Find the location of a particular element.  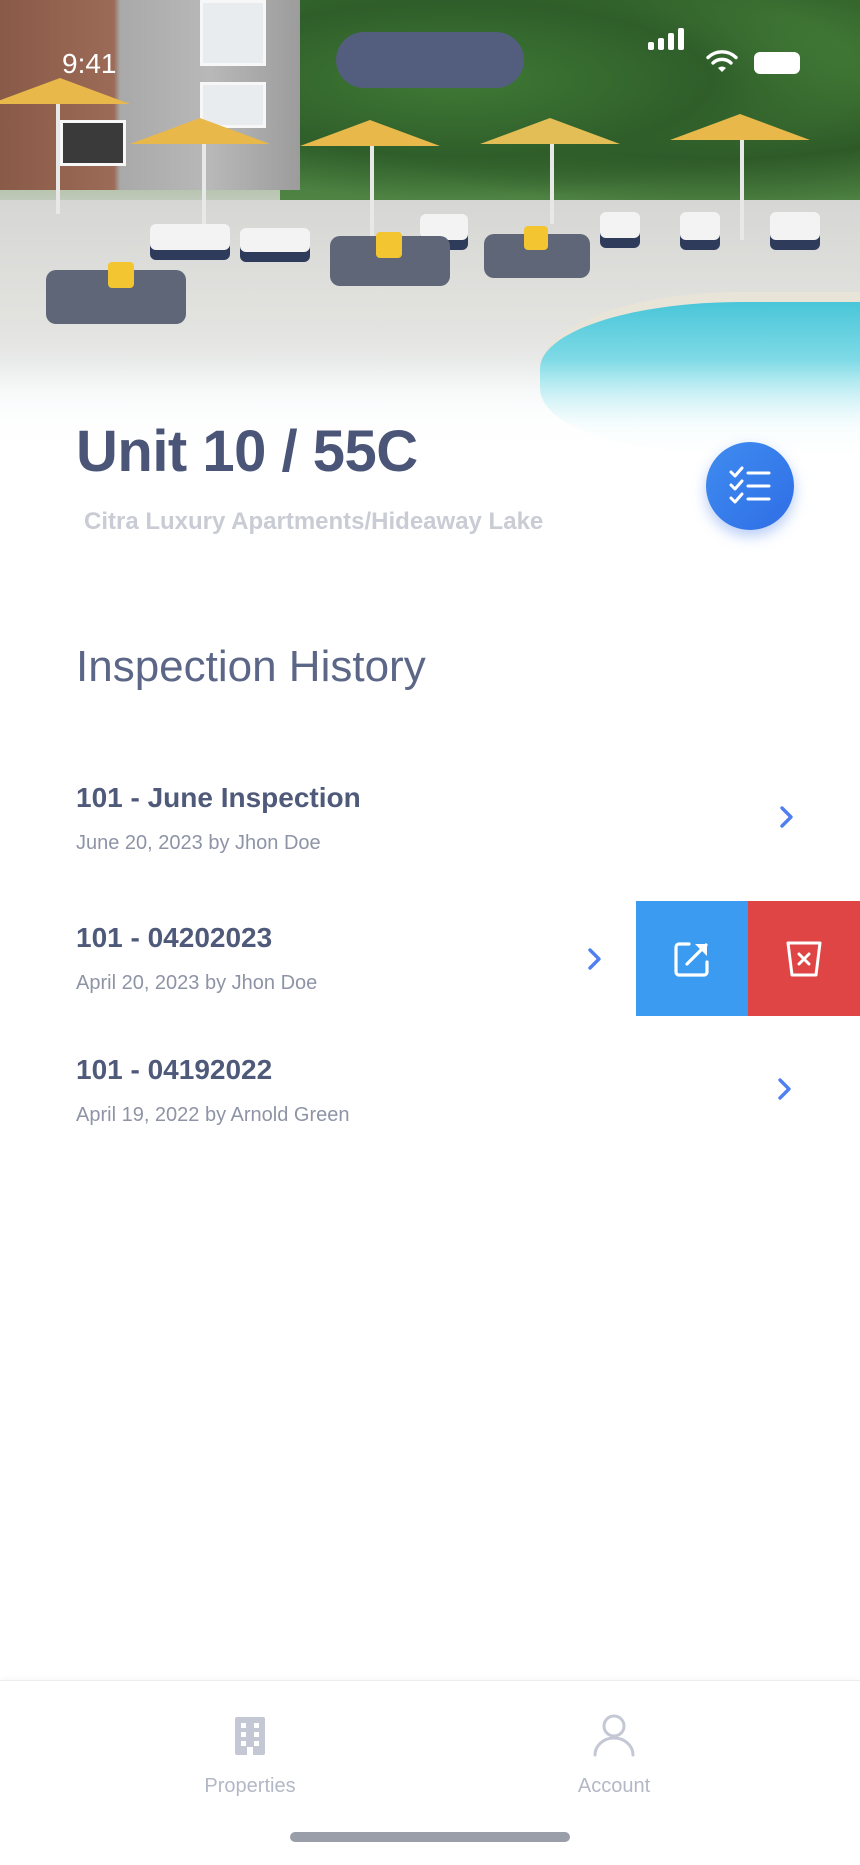

building-icon is located at coordinates (250, 1736).